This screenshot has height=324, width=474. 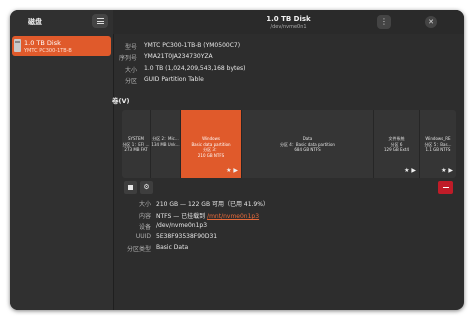 I want to click on vol-size-label: 大小, so click(x=144, y=204).